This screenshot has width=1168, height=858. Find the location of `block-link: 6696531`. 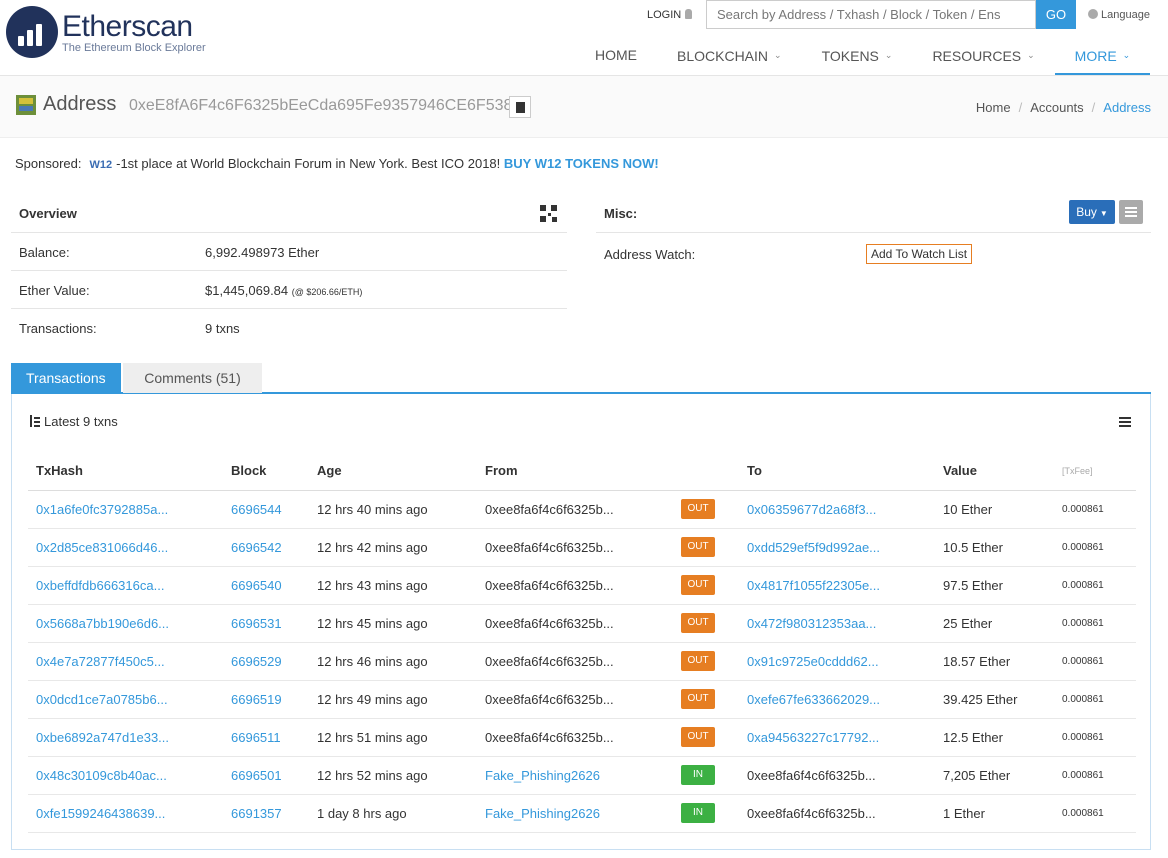

block-link: 6696531 is located at coordinates (256, 623).